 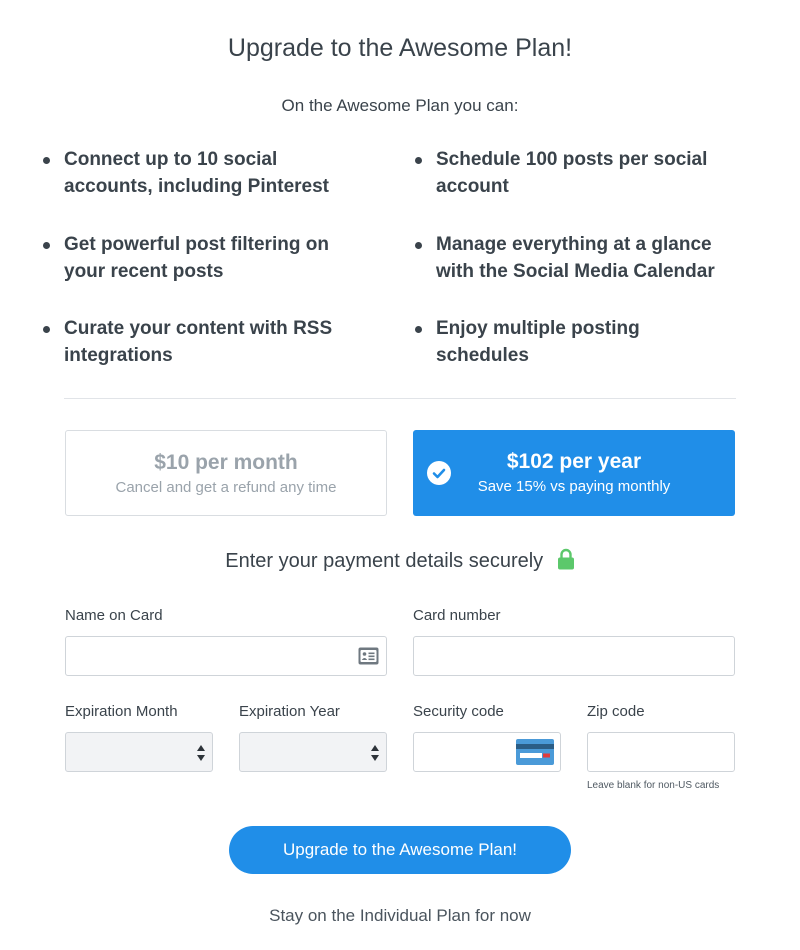 What do you see at coordinates (457, 615) in the screenshot?
I see `card-number-label: Card number` at bounding box center [457, 615].